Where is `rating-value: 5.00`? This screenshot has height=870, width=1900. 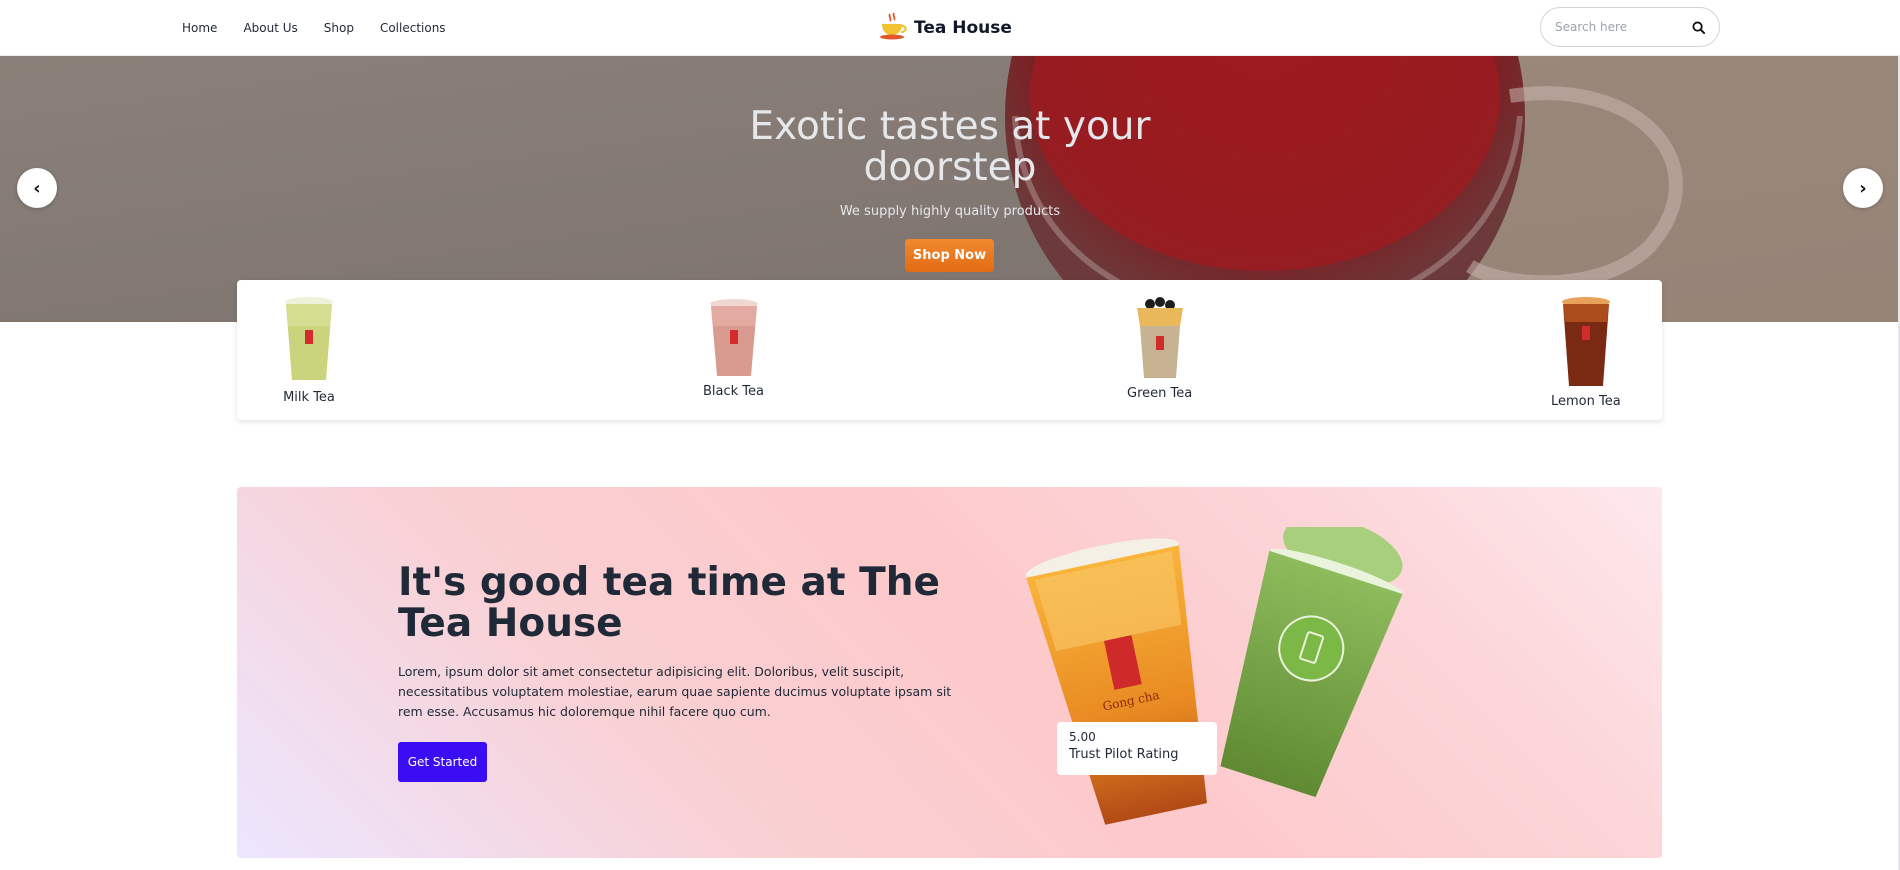 rating-value: 5.00 is located at coordinates (1082, 737).